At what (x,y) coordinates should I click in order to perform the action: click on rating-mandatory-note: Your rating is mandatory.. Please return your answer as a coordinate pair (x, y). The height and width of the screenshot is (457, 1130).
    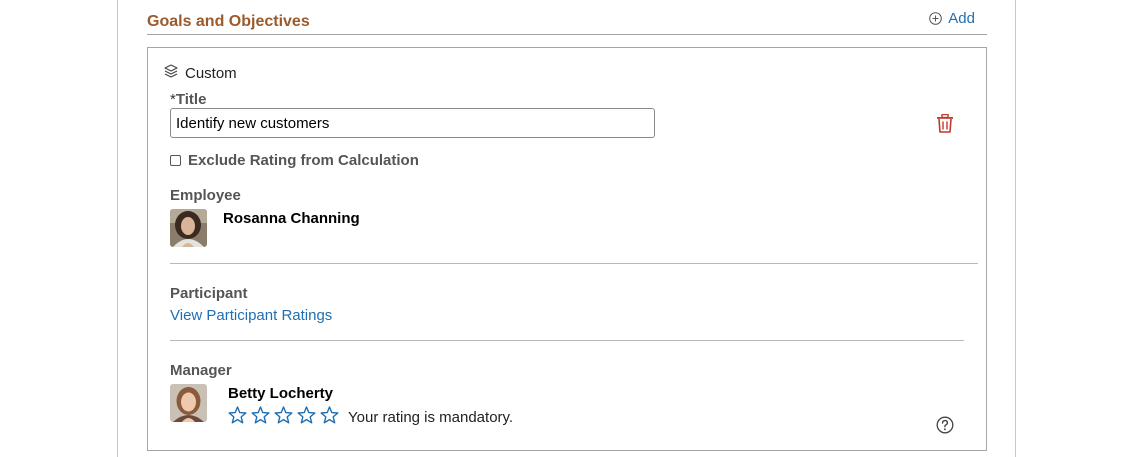
    Looking at the image, I should click on (431, 417).